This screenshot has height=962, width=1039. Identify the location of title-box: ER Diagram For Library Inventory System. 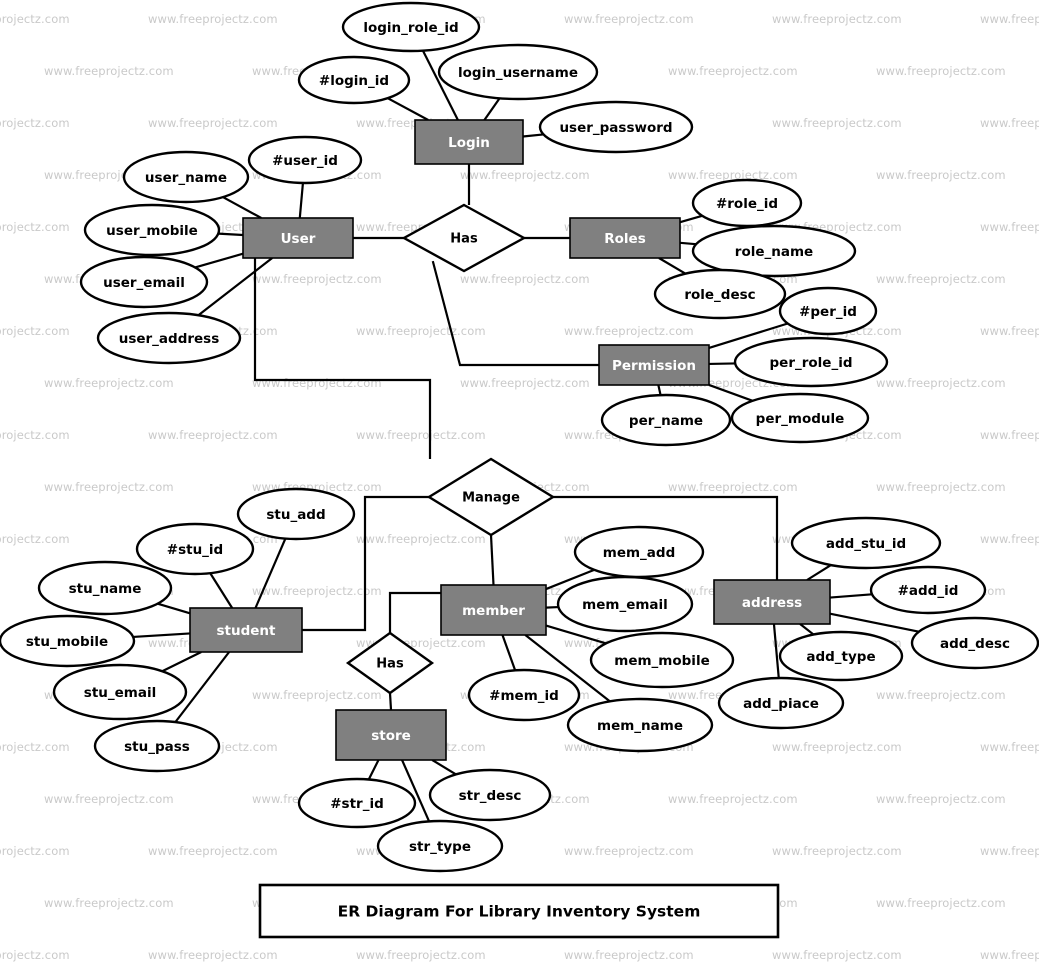
(519, 911).